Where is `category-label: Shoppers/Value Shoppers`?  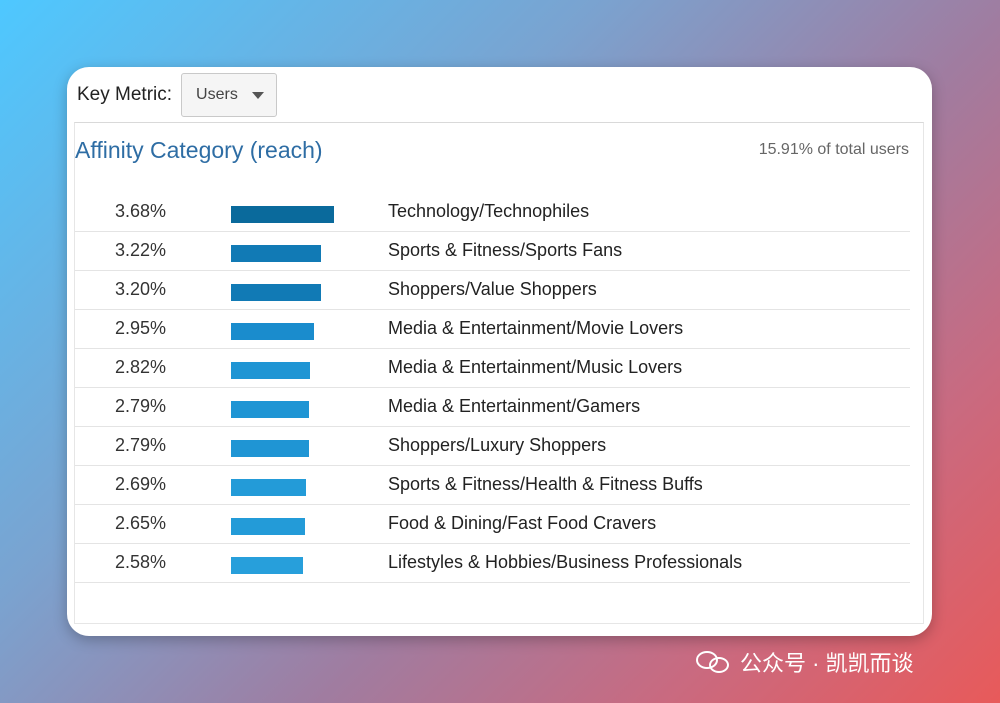 category-label: Shoppers/Value Shoppers is located at coordinates (492, 289).